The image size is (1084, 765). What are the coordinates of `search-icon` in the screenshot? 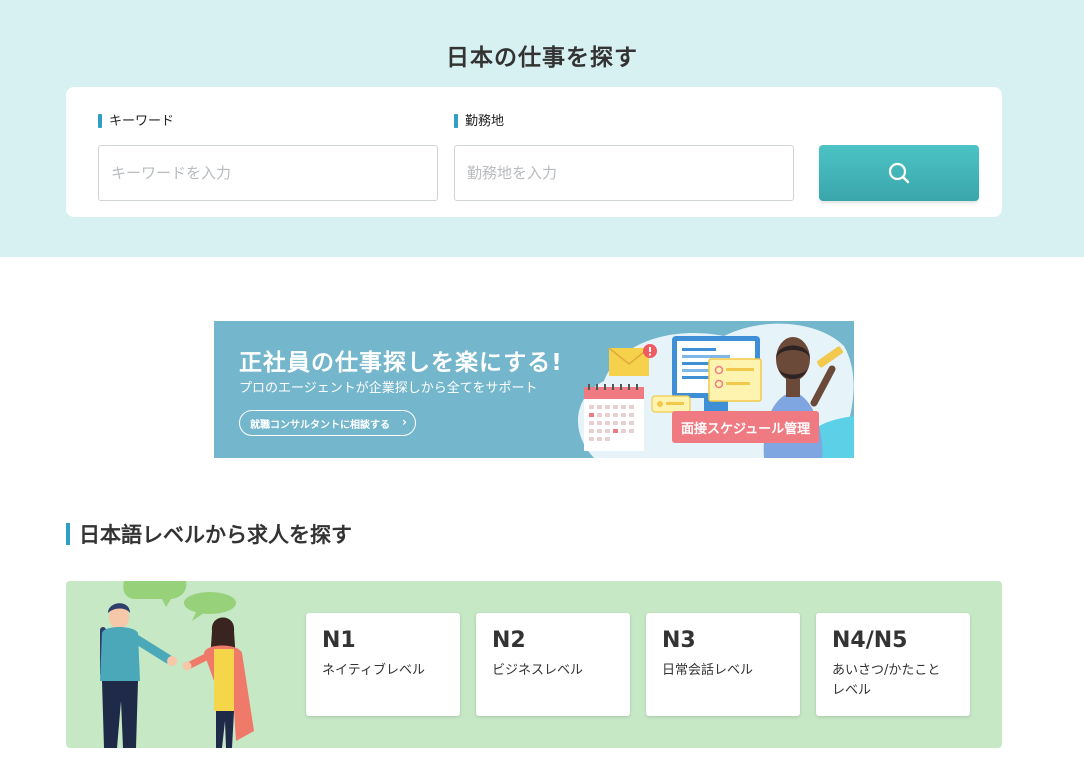 It's located at (899, 173).